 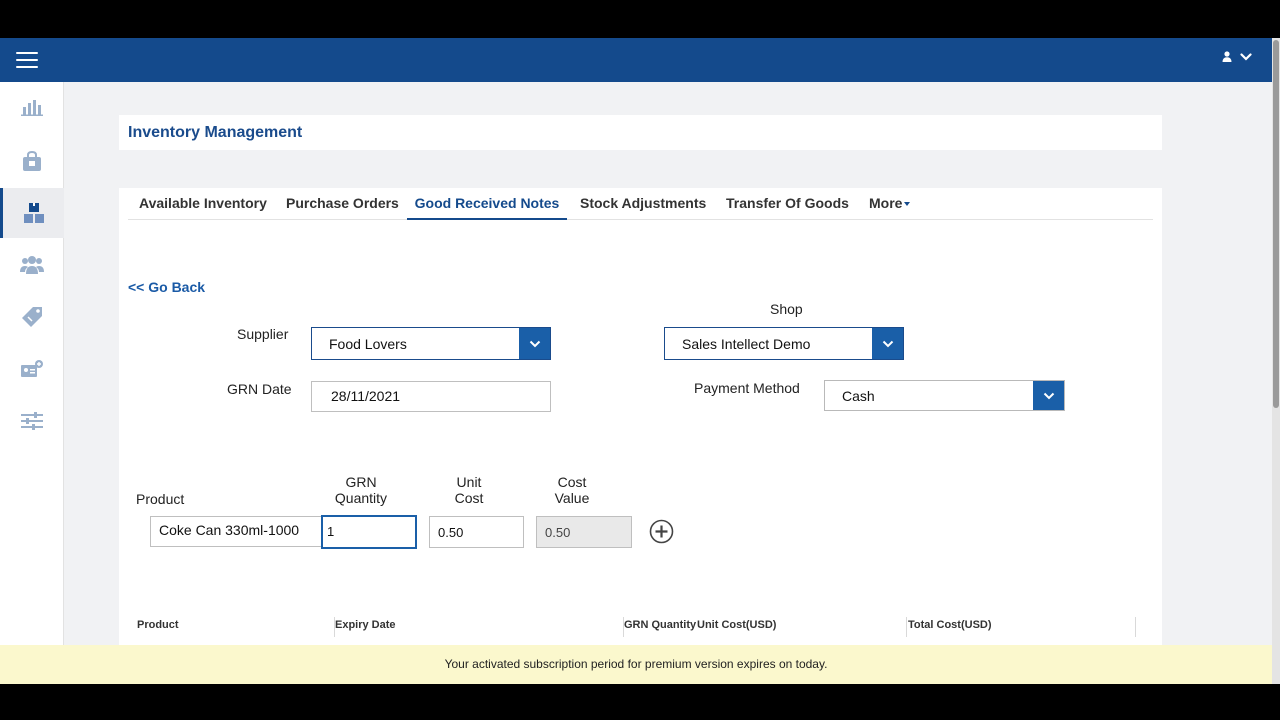 I want to click on sliders-icon, so click(x=32, y=421).